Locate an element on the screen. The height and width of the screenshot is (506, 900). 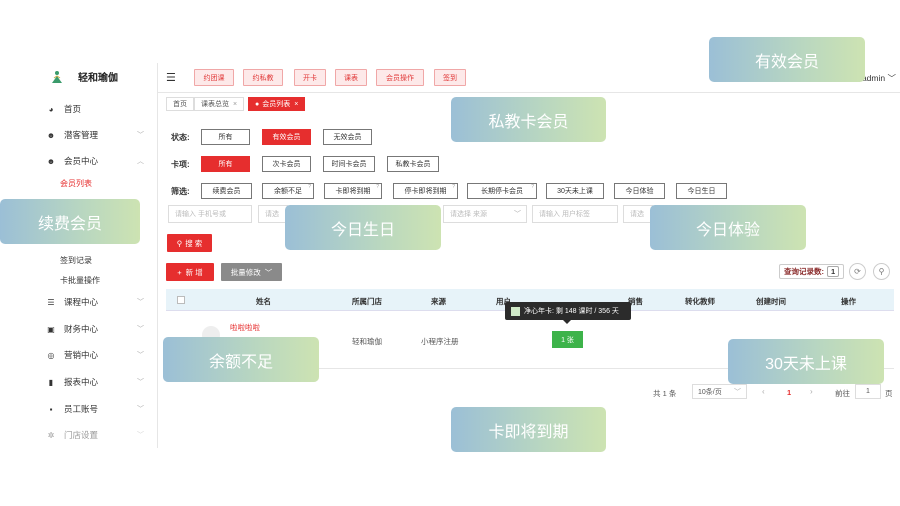
sidebar-item-leads: ☻ 潜客管理 ﹀ is located at coordinates (98, 135).